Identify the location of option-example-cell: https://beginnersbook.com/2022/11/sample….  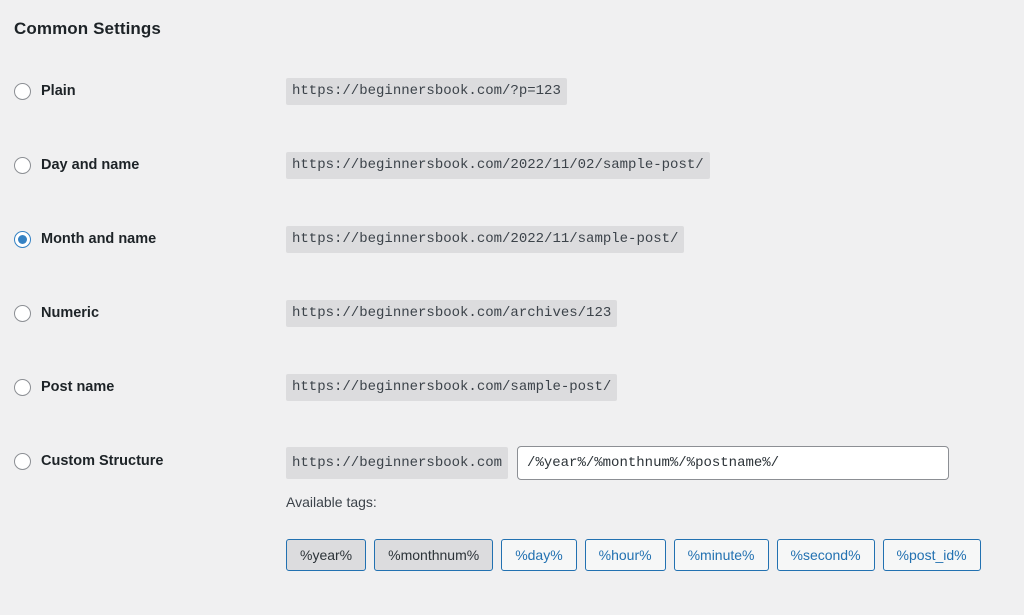
(655, 261).